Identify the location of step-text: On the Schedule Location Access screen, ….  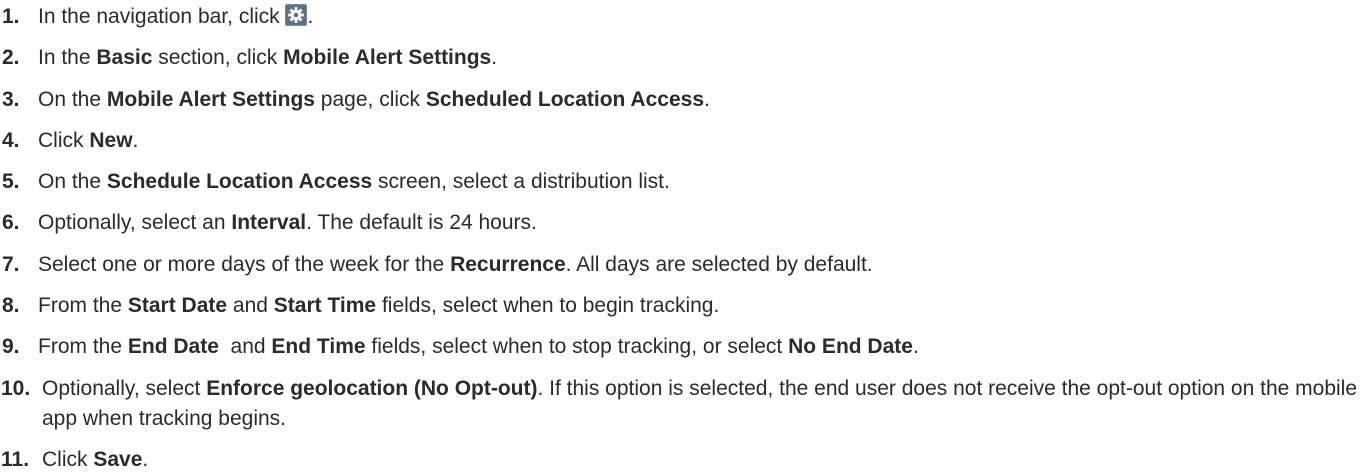
(354, 182).